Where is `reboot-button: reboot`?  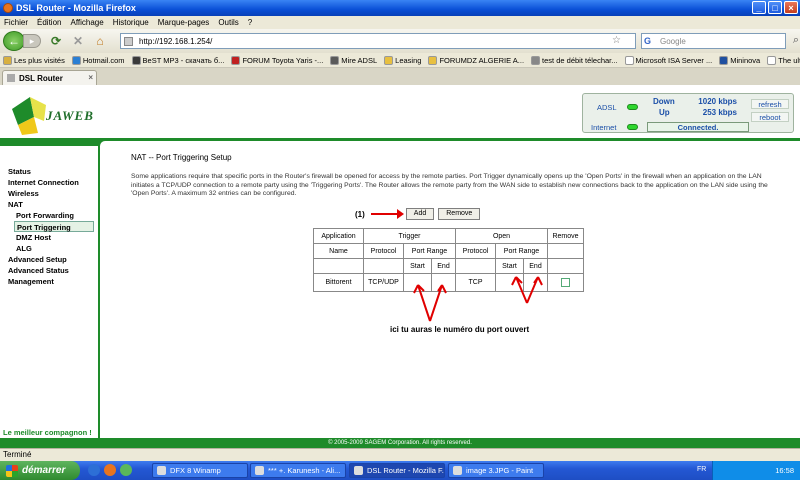
reboot-button: reboot is located at coordinates (770, 117).